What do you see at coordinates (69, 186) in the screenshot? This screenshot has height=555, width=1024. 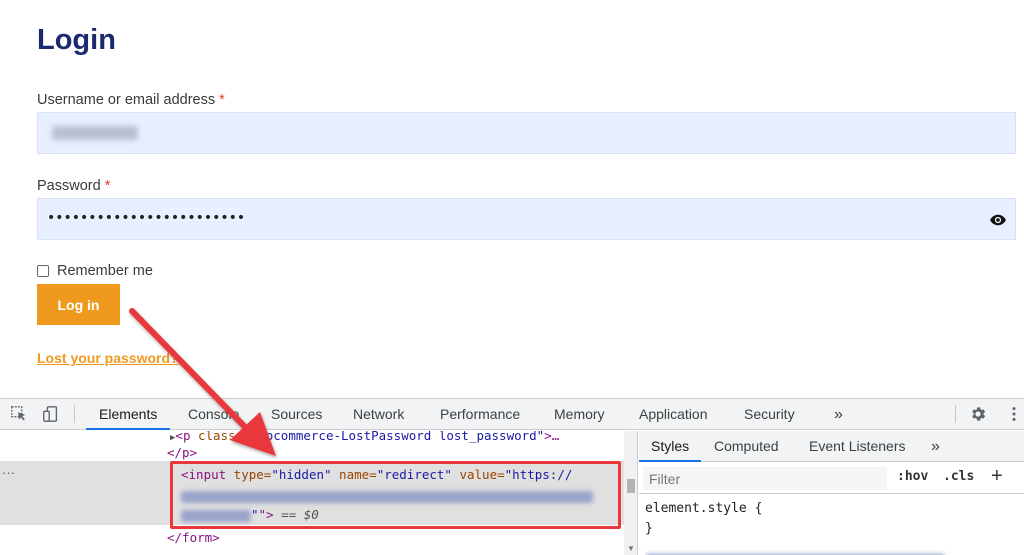 I see `password-label-text: Password` at bounding box center [69, 186].